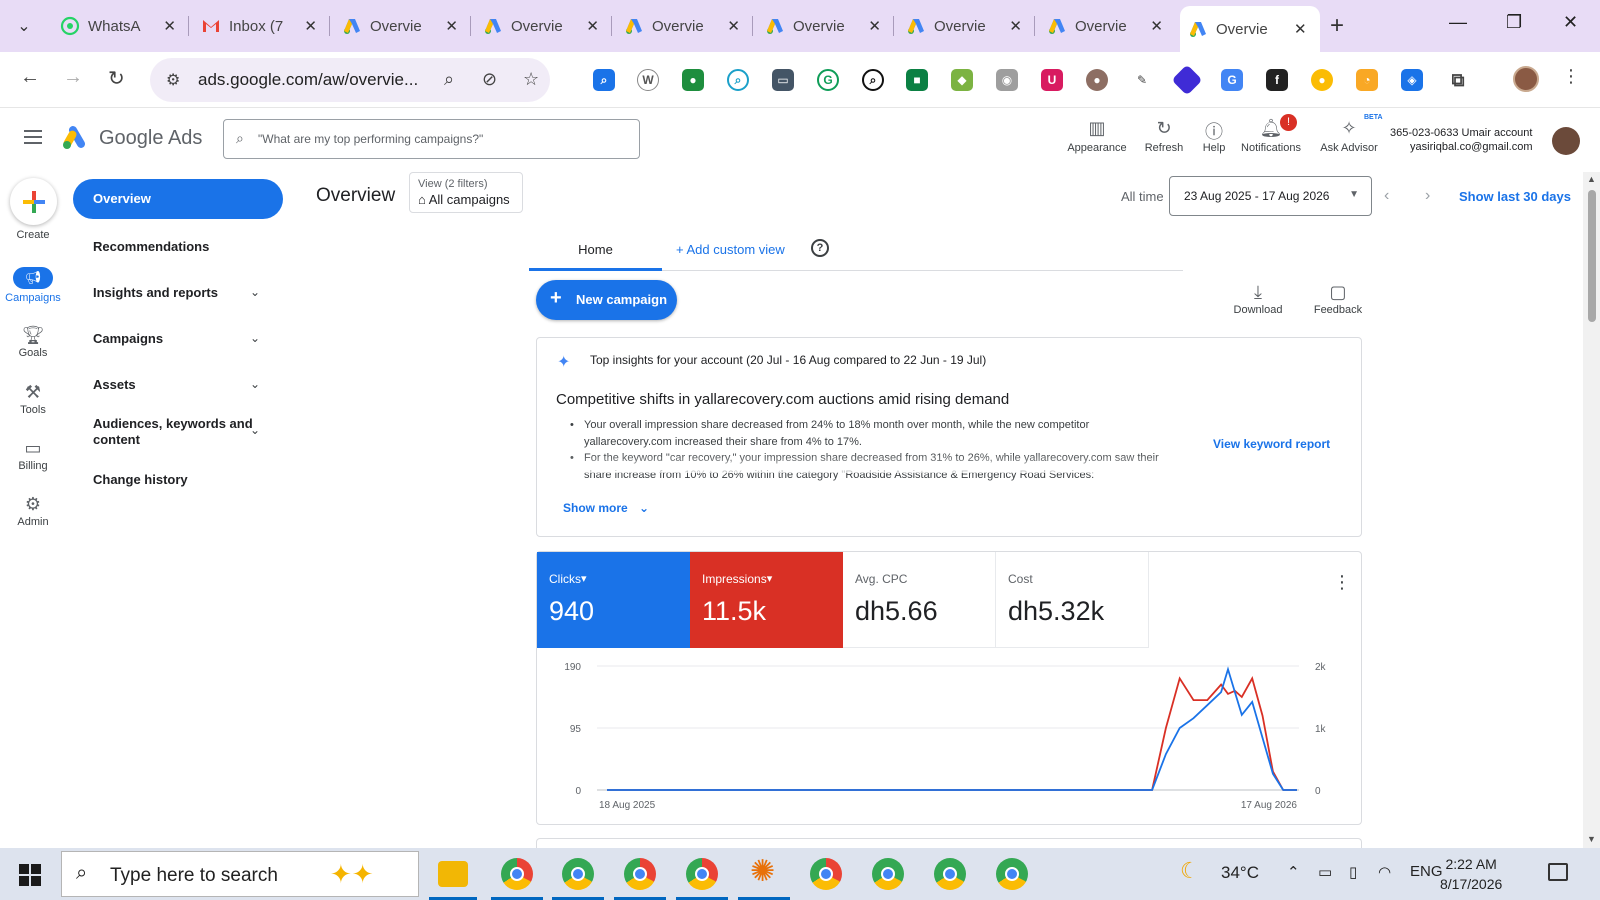 The image size is (1600, 900). I want to click on device-icon: ▯, so click(1353, 872).